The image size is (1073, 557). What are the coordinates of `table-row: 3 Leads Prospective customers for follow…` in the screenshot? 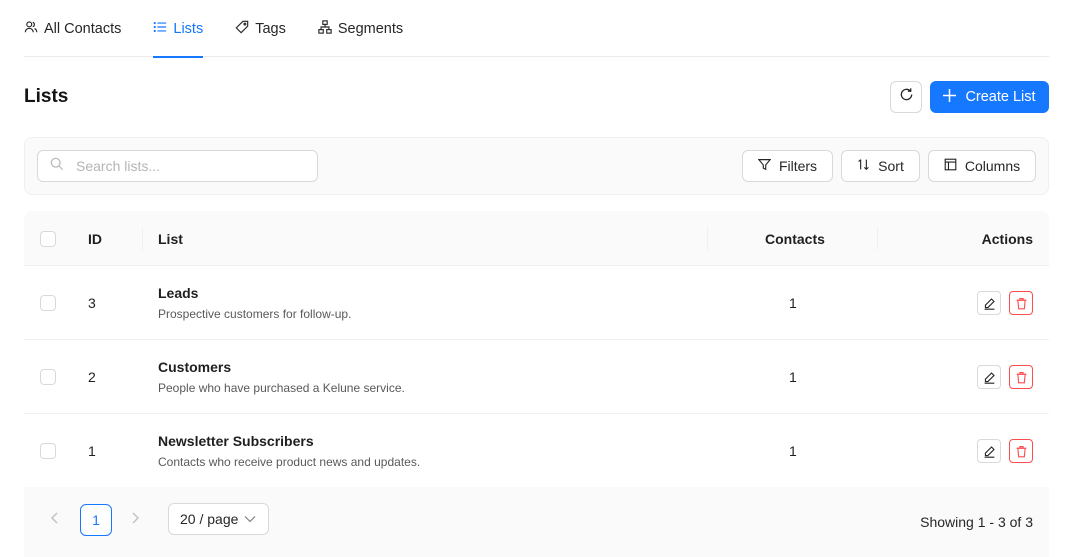 It's located at (536, 303).